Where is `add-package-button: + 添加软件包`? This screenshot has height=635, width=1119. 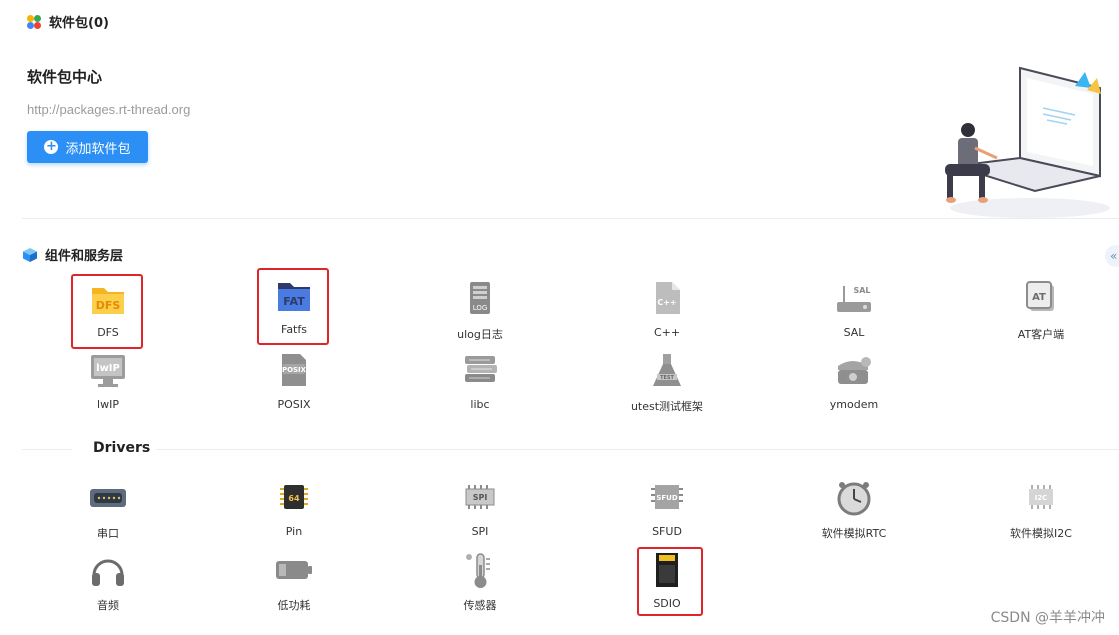
add-package-button: + 添加软件包 is located at coordinates (87, 147).